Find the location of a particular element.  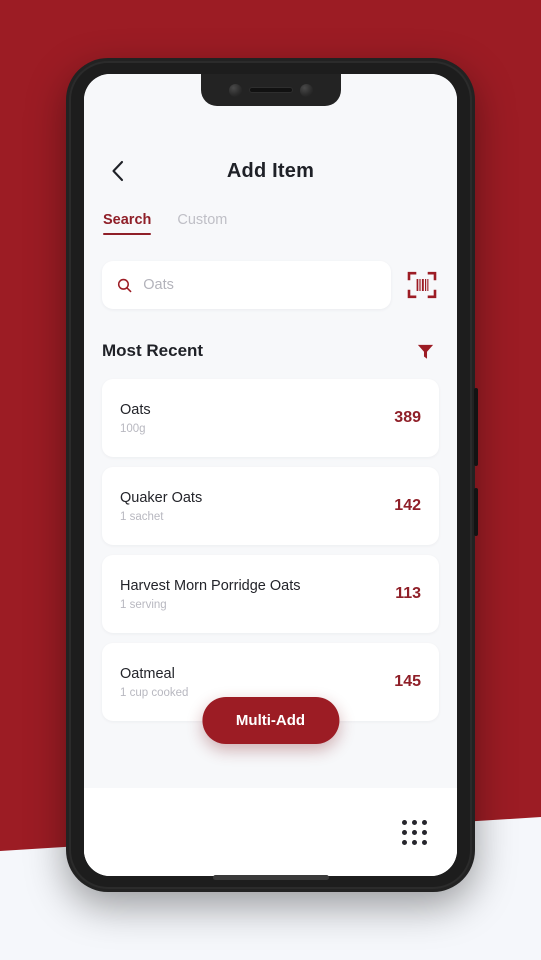

section-title: Most Recent is located at coordinates (153, 350).